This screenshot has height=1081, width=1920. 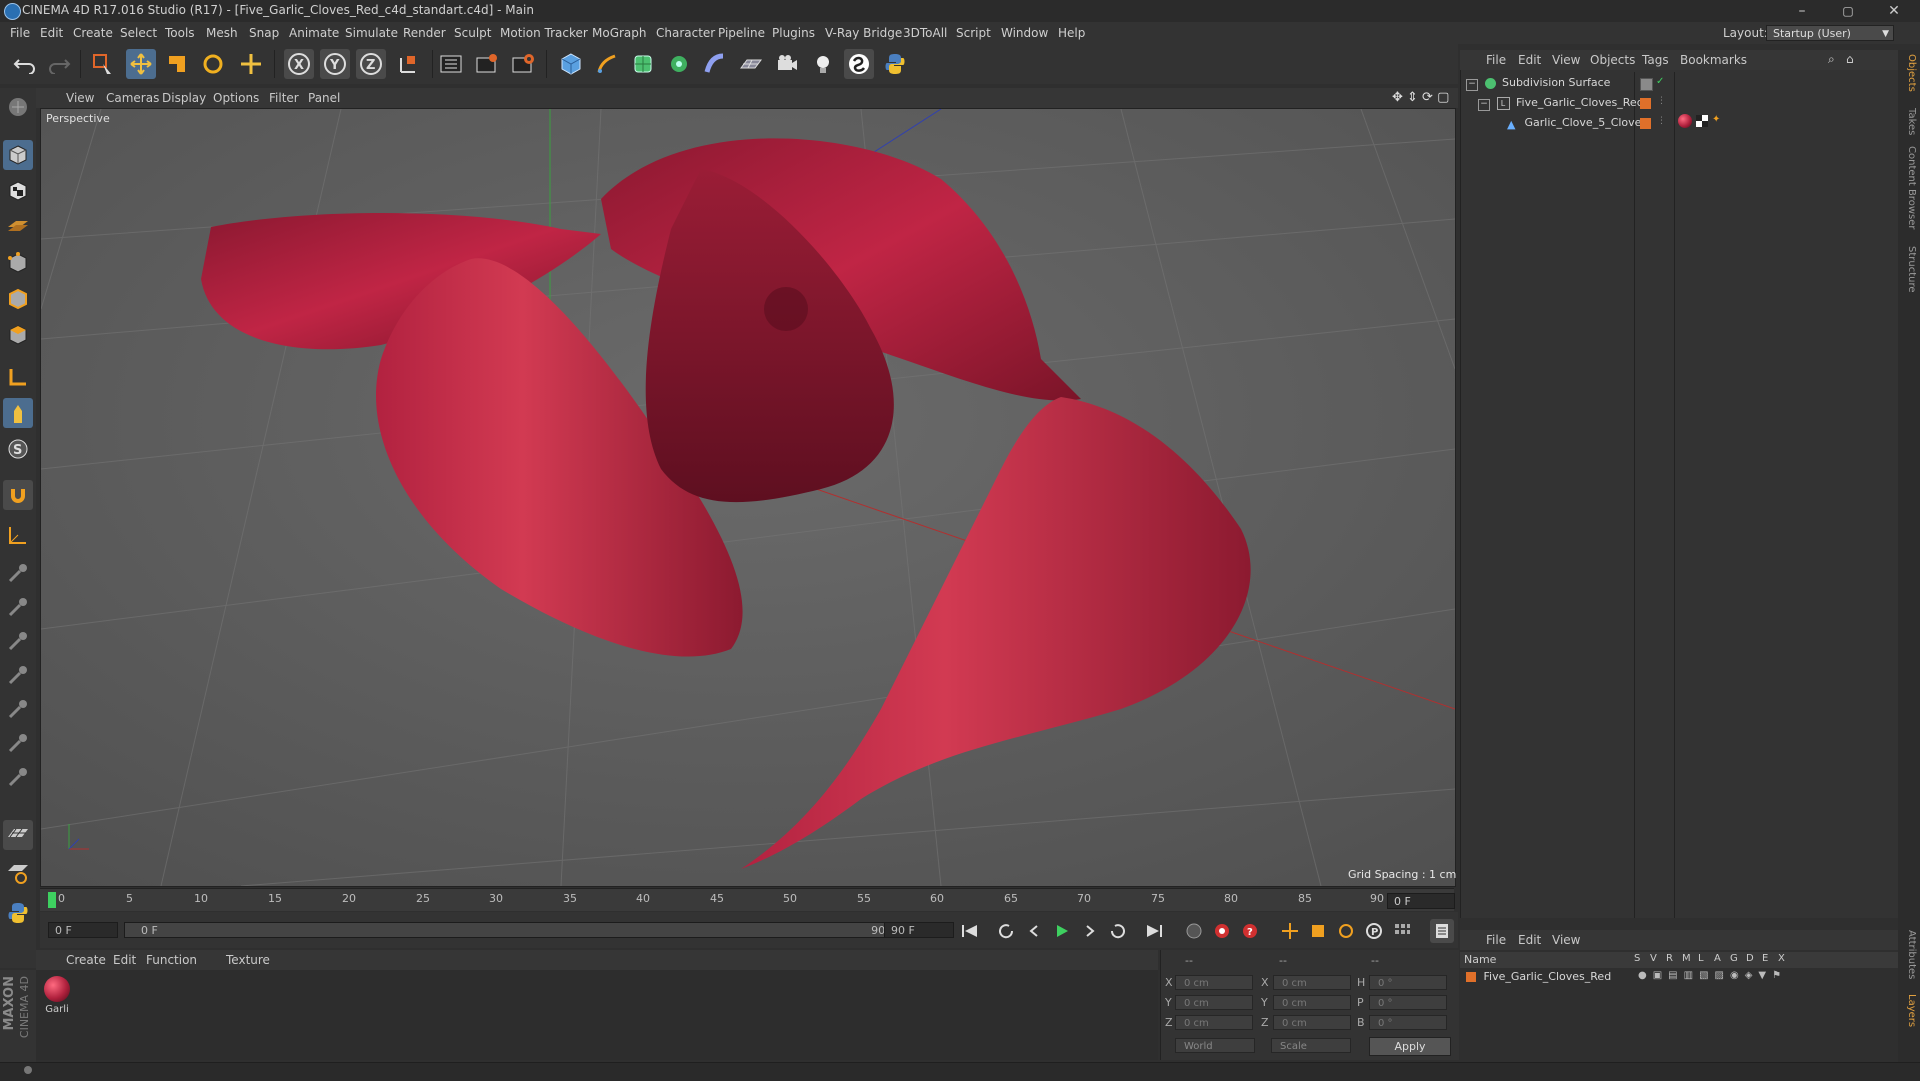 What do you see at coordinates (1312, 982) in the screenshot?
I see `size-x-field: 0 cm` at bounding box center [1312, 982].